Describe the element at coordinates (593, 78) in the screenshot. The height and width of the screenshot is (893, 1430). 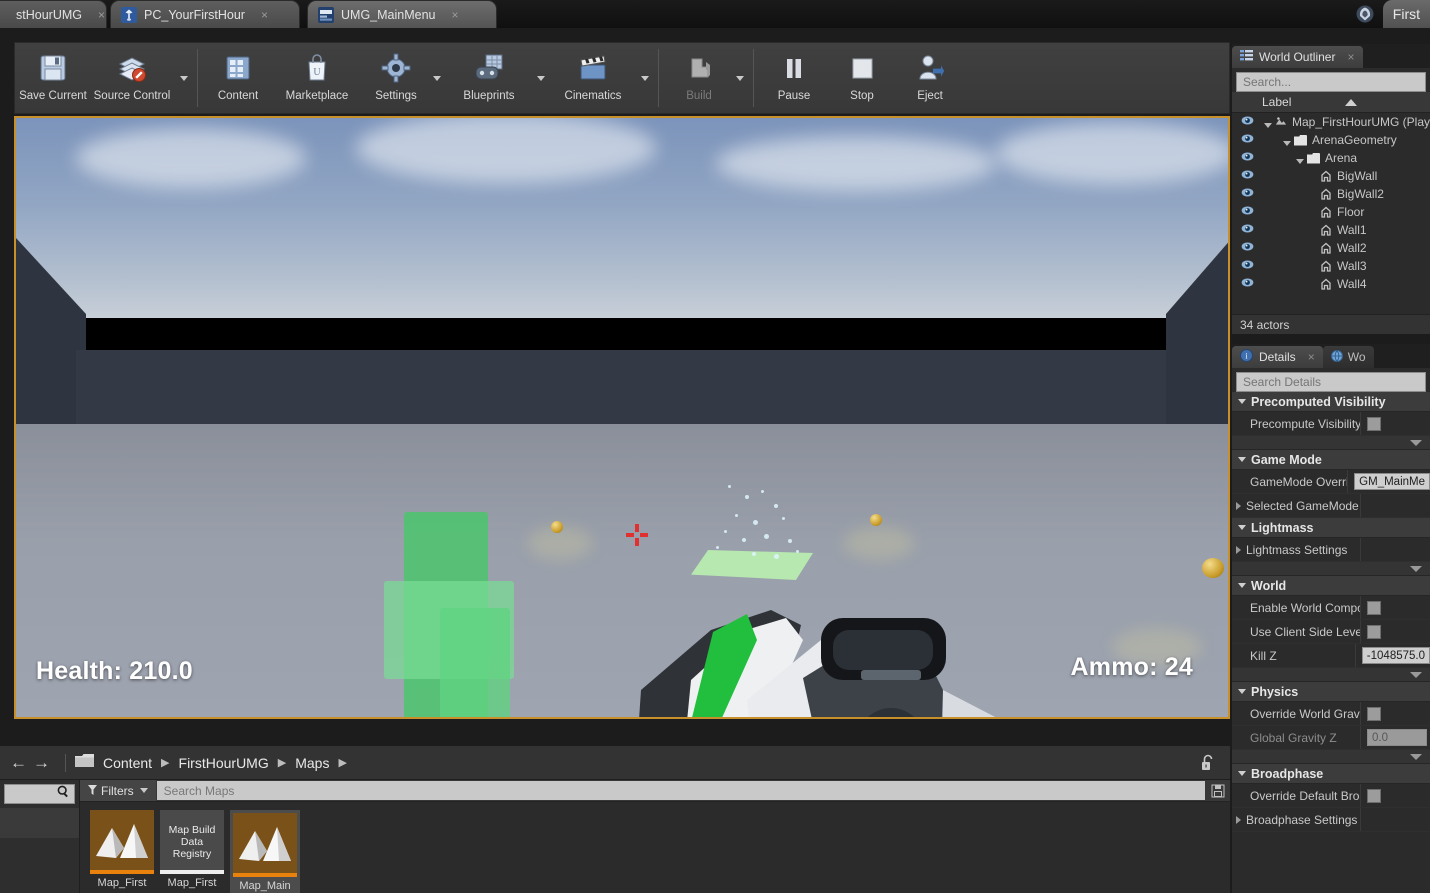
I see `cinematics-button: Cinematics` at that location.